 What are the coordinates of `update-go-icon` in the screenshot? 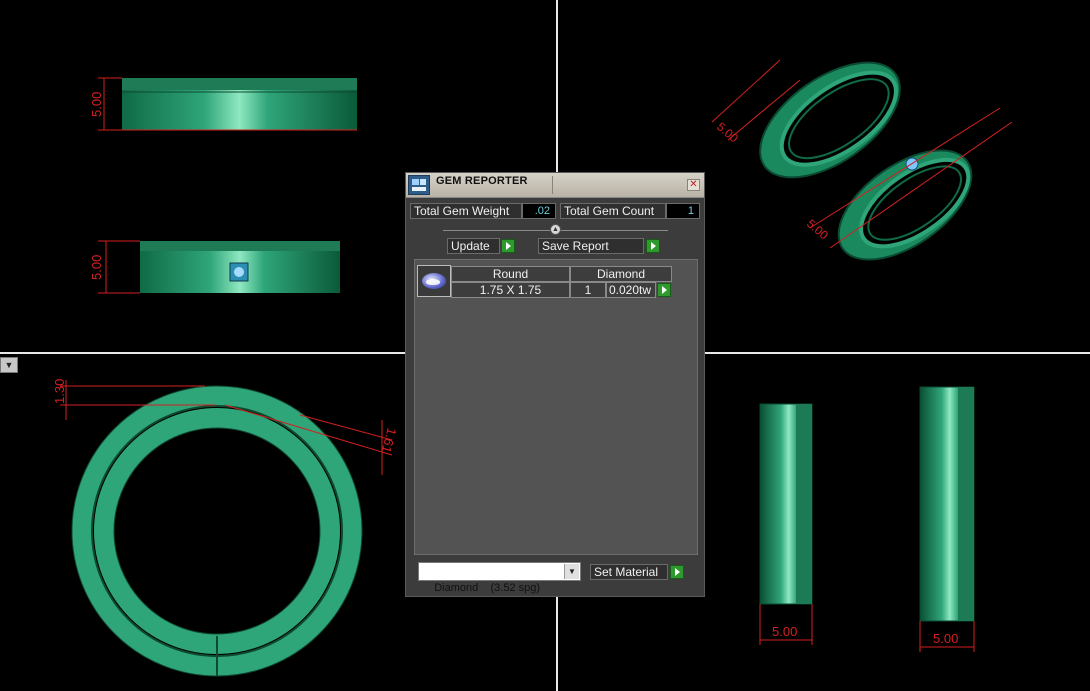 It's located at (508, 246).